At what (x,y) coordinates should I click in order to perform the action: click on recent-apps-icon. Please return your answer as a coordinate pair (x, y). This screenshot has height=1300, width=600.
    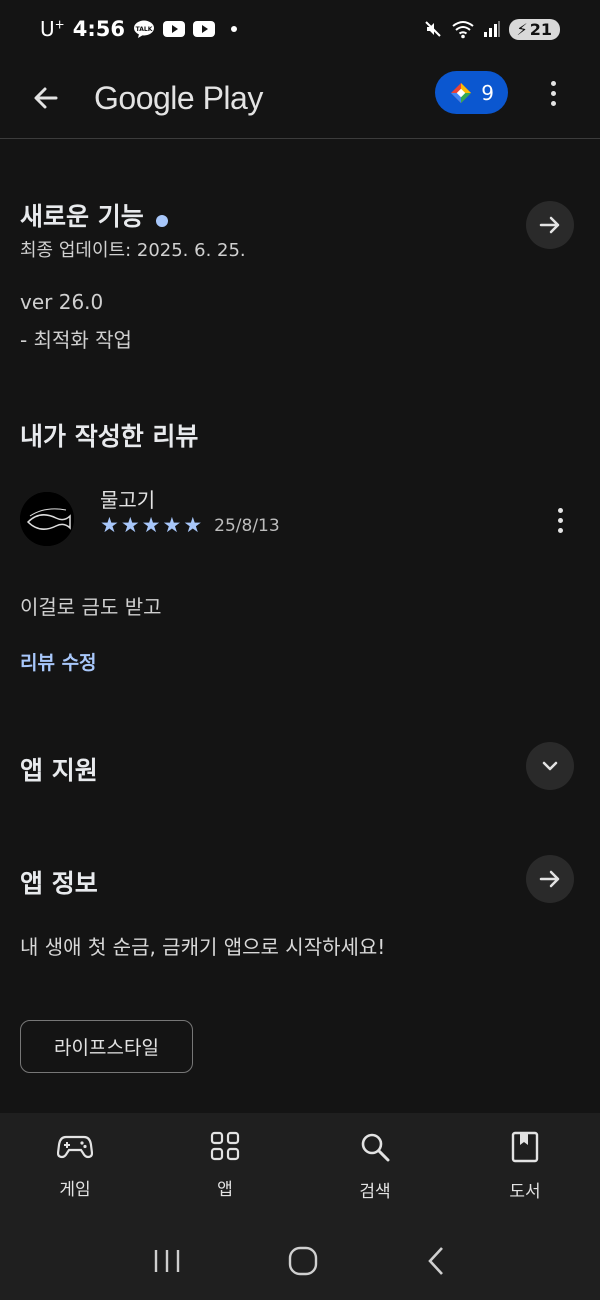
    Looking at the image, I should click on (167, 1260).